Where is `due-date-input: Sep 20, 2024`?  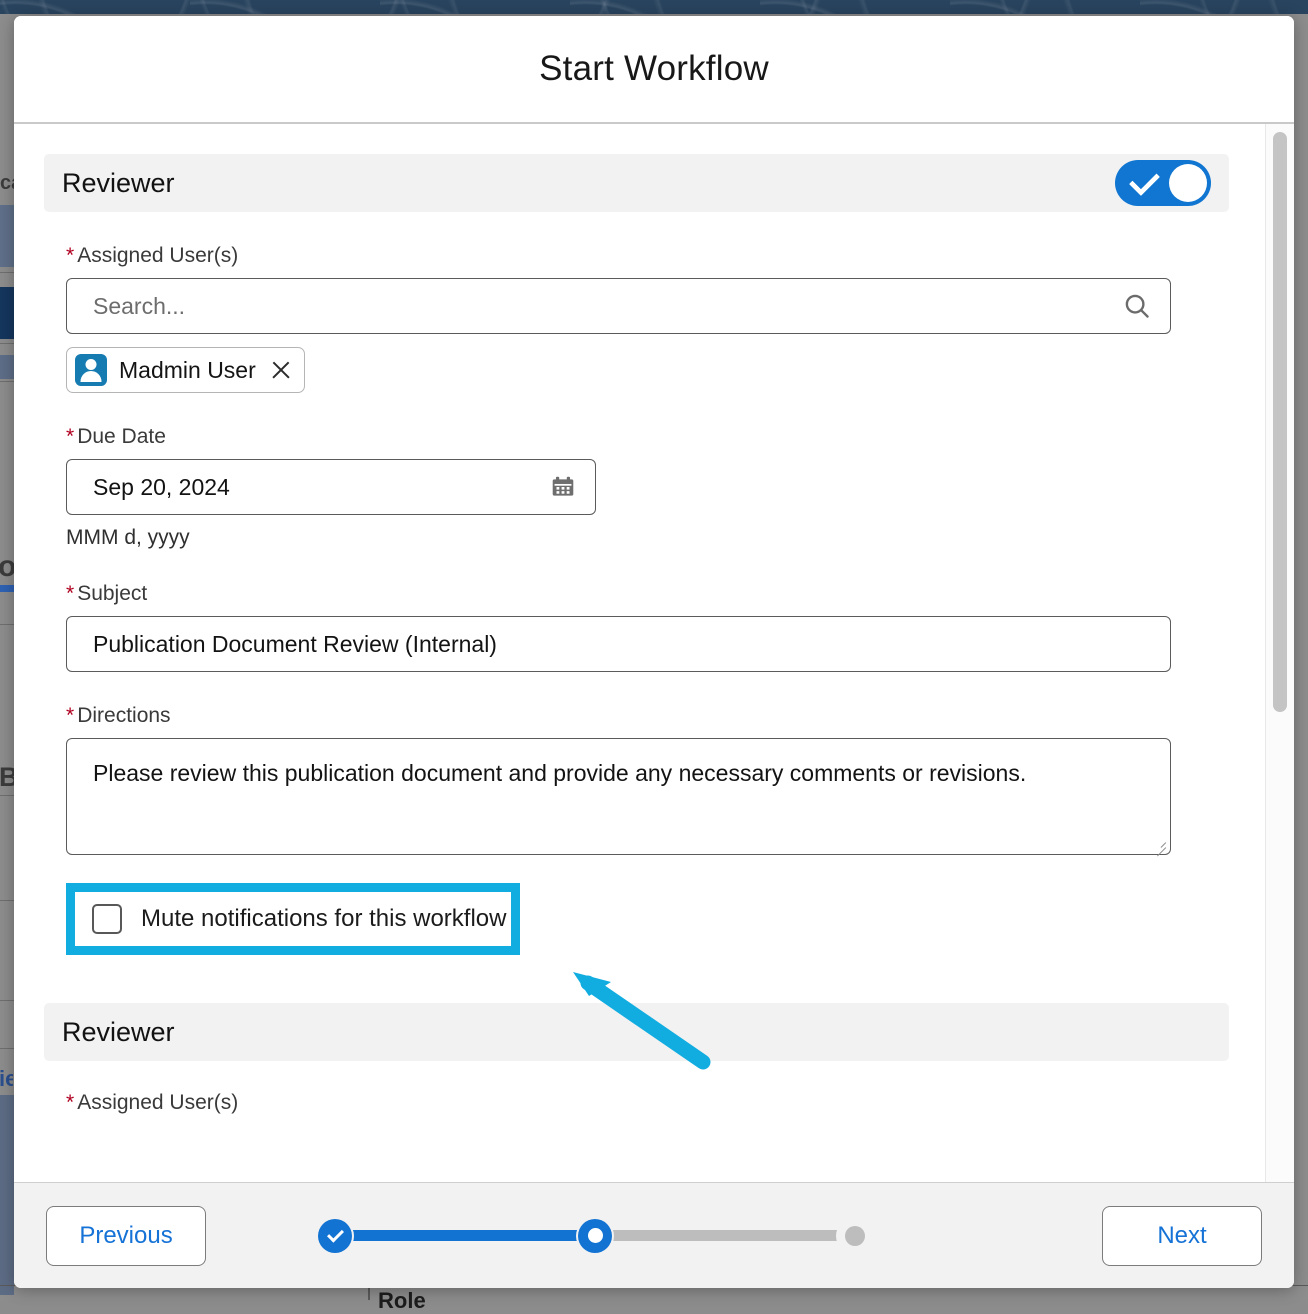 due-date-input: Sep 20, 2024 is located at coordinates (331, 487).